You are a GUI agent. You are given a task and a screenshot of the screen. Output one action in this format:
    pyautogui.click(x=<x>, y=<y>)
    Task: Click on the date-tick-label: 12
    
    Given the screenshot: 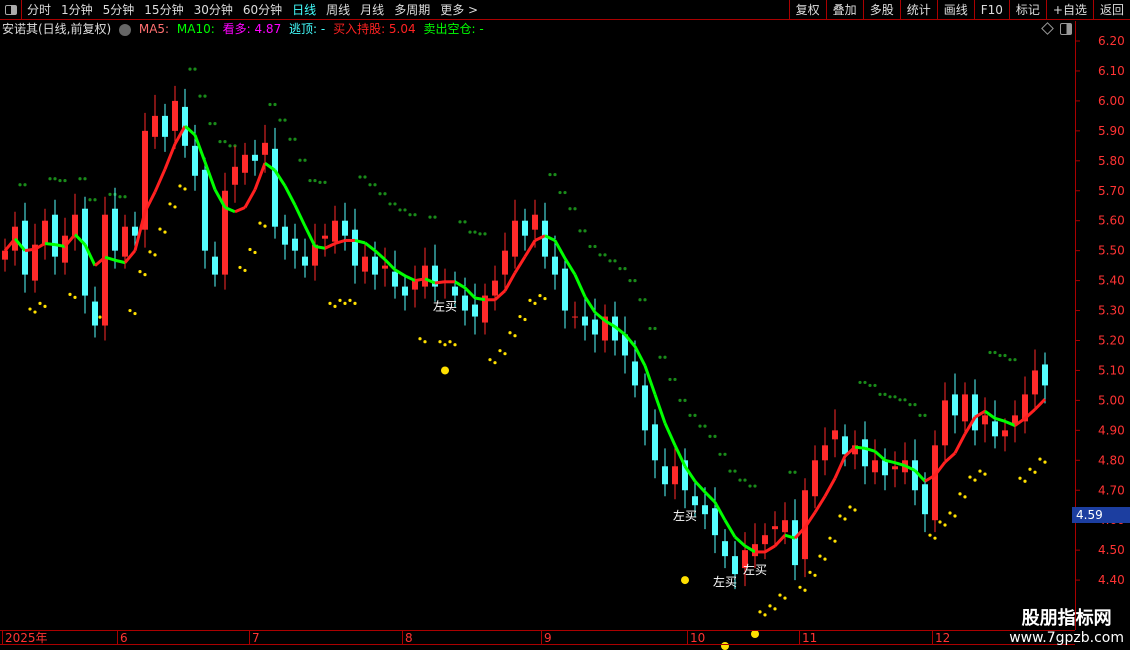 What is the action you would take?
    pyautogui.click(x=941, y=638)
    